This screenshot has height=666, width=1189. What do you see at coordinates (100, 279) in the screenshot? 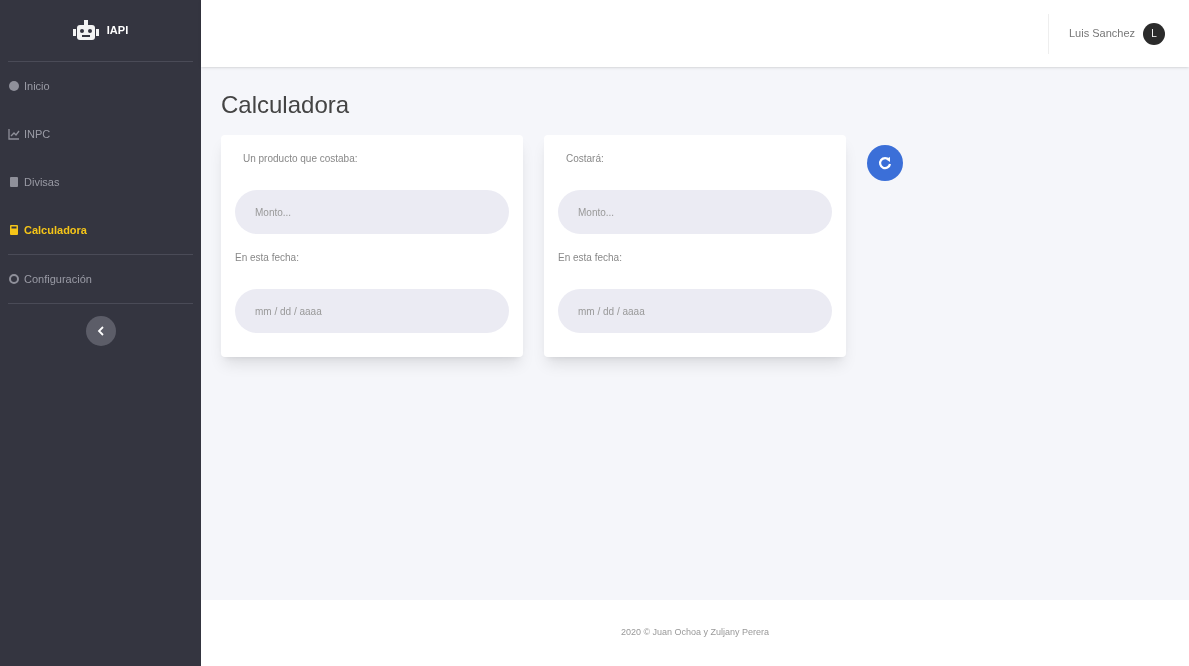
I see `sidebar-item: Configuración` at bounding box center [100, 279].